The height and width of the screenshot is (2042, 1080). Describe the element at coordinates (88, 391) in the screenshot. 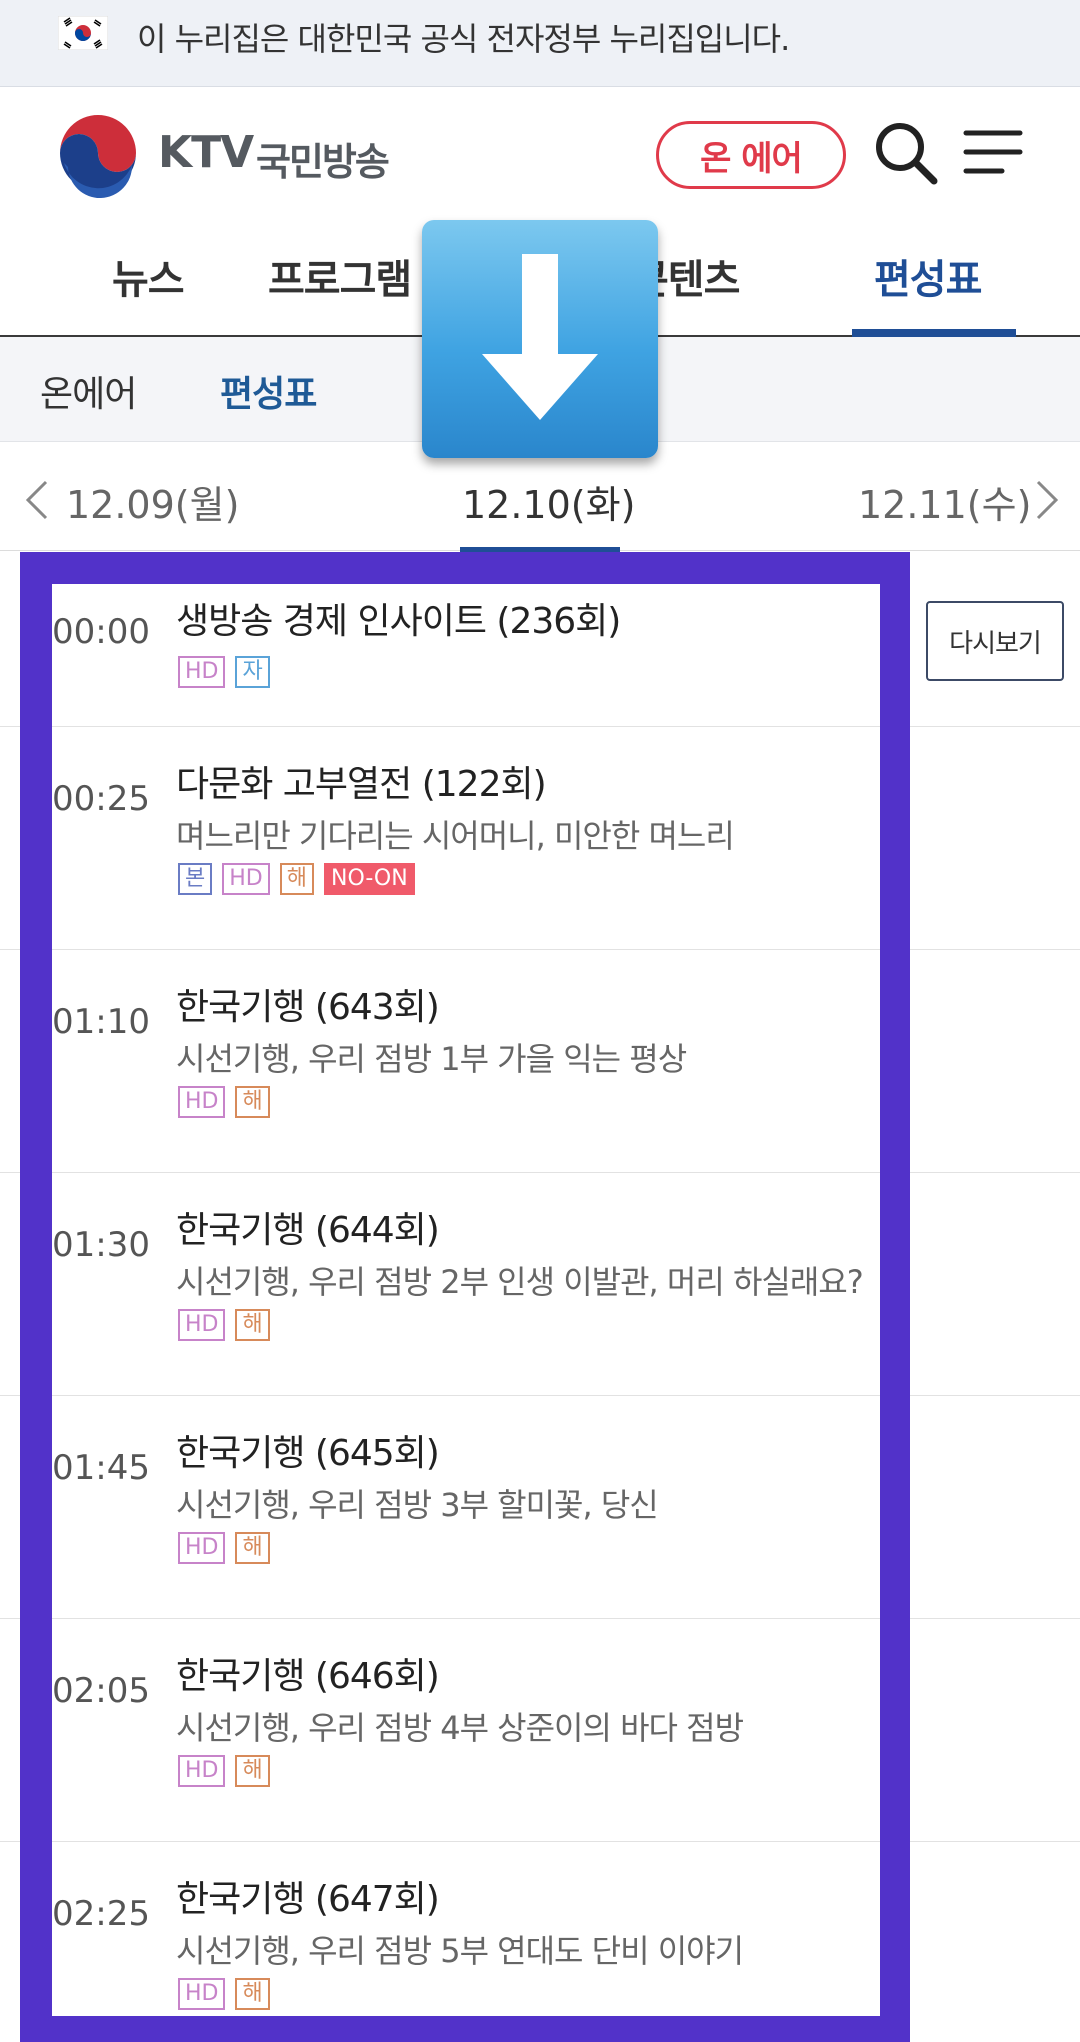

I see `sub-nav-onair: 온에어` at that location.